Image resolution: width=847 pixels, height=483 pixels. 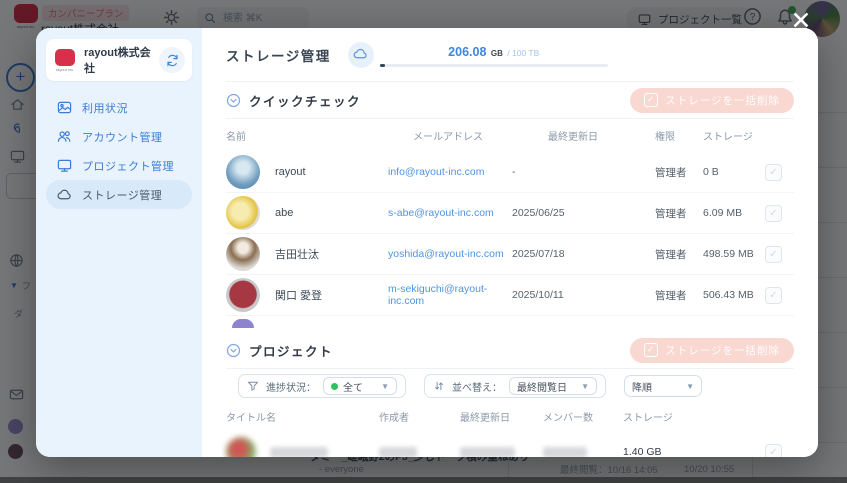 What do you see at coordinates (651, 100) in the screenshot?
I see `checkbox-icon` at bounding box center [651, 100].